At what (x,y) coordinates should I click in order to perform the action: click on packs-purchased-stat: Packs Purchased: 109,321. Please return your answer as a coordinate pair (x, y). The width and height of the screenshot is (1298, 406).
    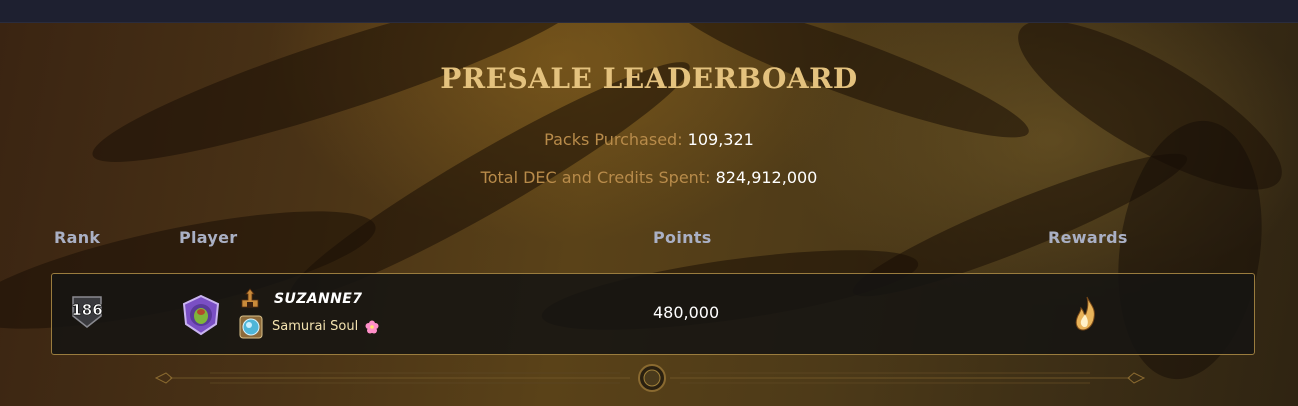
    Looking at the image, I should click on (649, 139).